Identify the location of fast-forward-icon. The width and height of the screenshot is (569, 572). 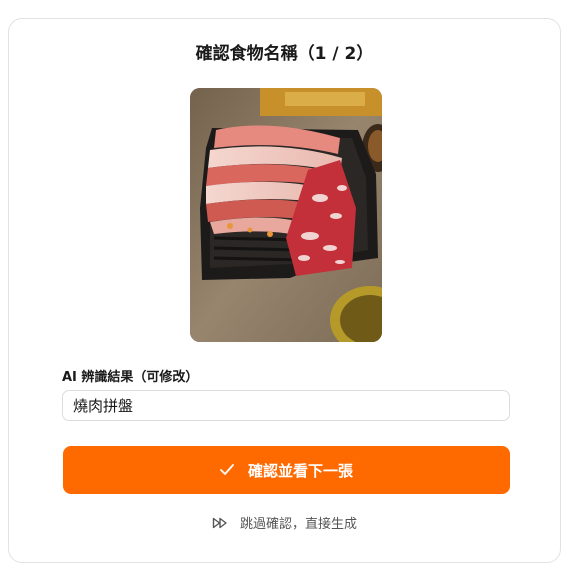
(220, 523).